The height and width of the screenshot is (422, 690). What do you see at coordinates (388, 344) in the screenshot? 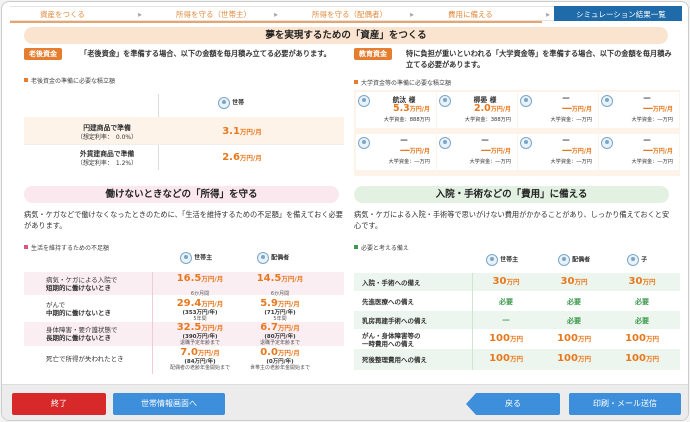
I see `label-line: 一時費用への備え` at bounding box center [388, 344].